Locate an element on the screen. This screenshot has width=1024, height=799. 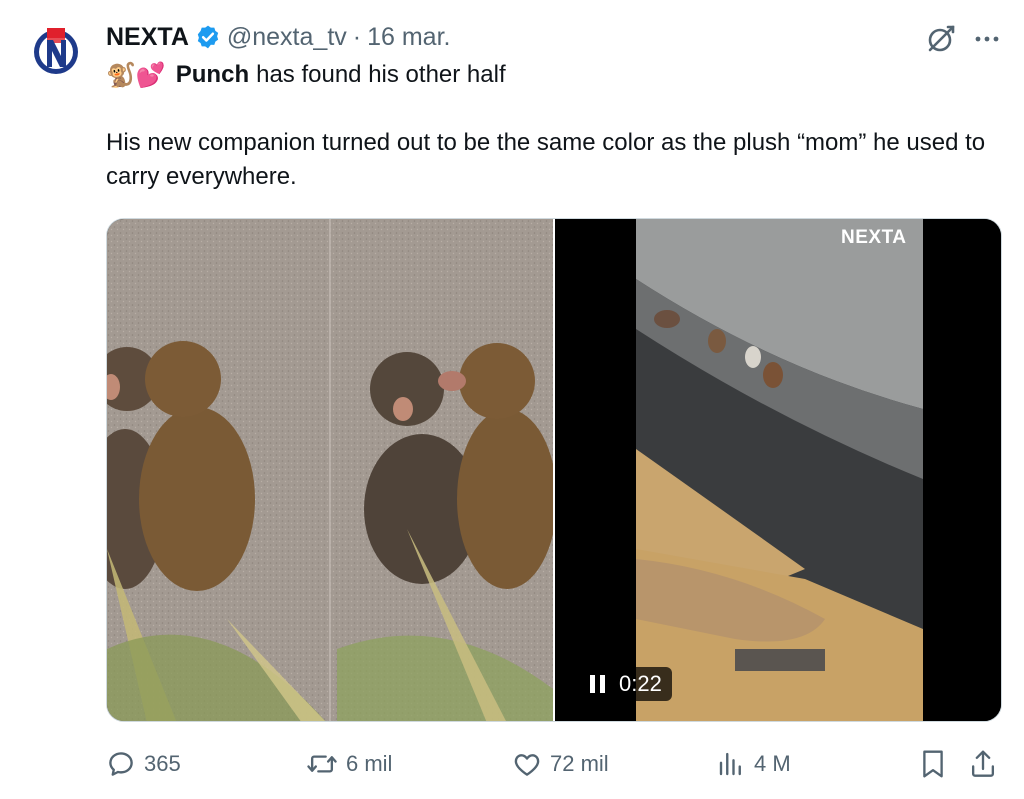
video-watermark: NEXTA is located at coordinates (874, 237).